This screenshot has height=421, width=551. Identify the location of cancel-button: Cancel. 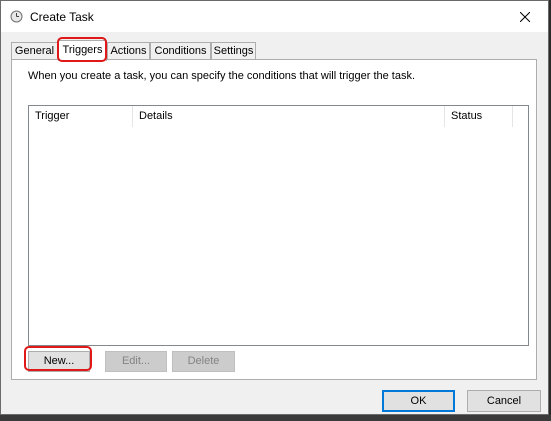
(504, 401).